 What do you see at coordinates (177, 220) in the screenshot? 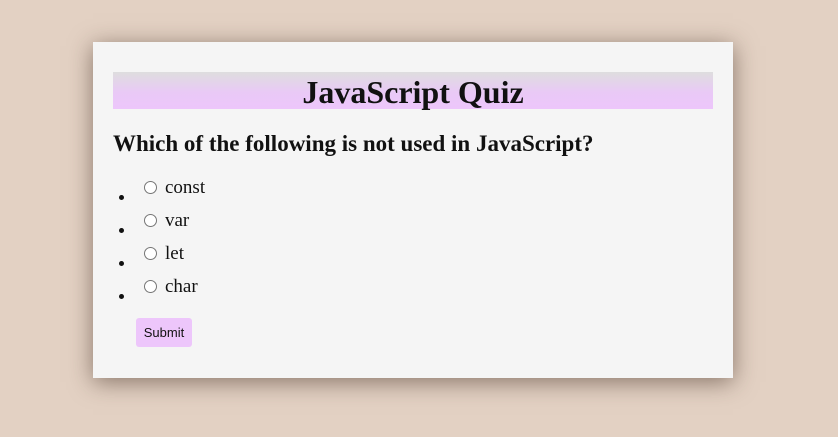
I see `answer-option-text: var` at bounding box center [177, 220].